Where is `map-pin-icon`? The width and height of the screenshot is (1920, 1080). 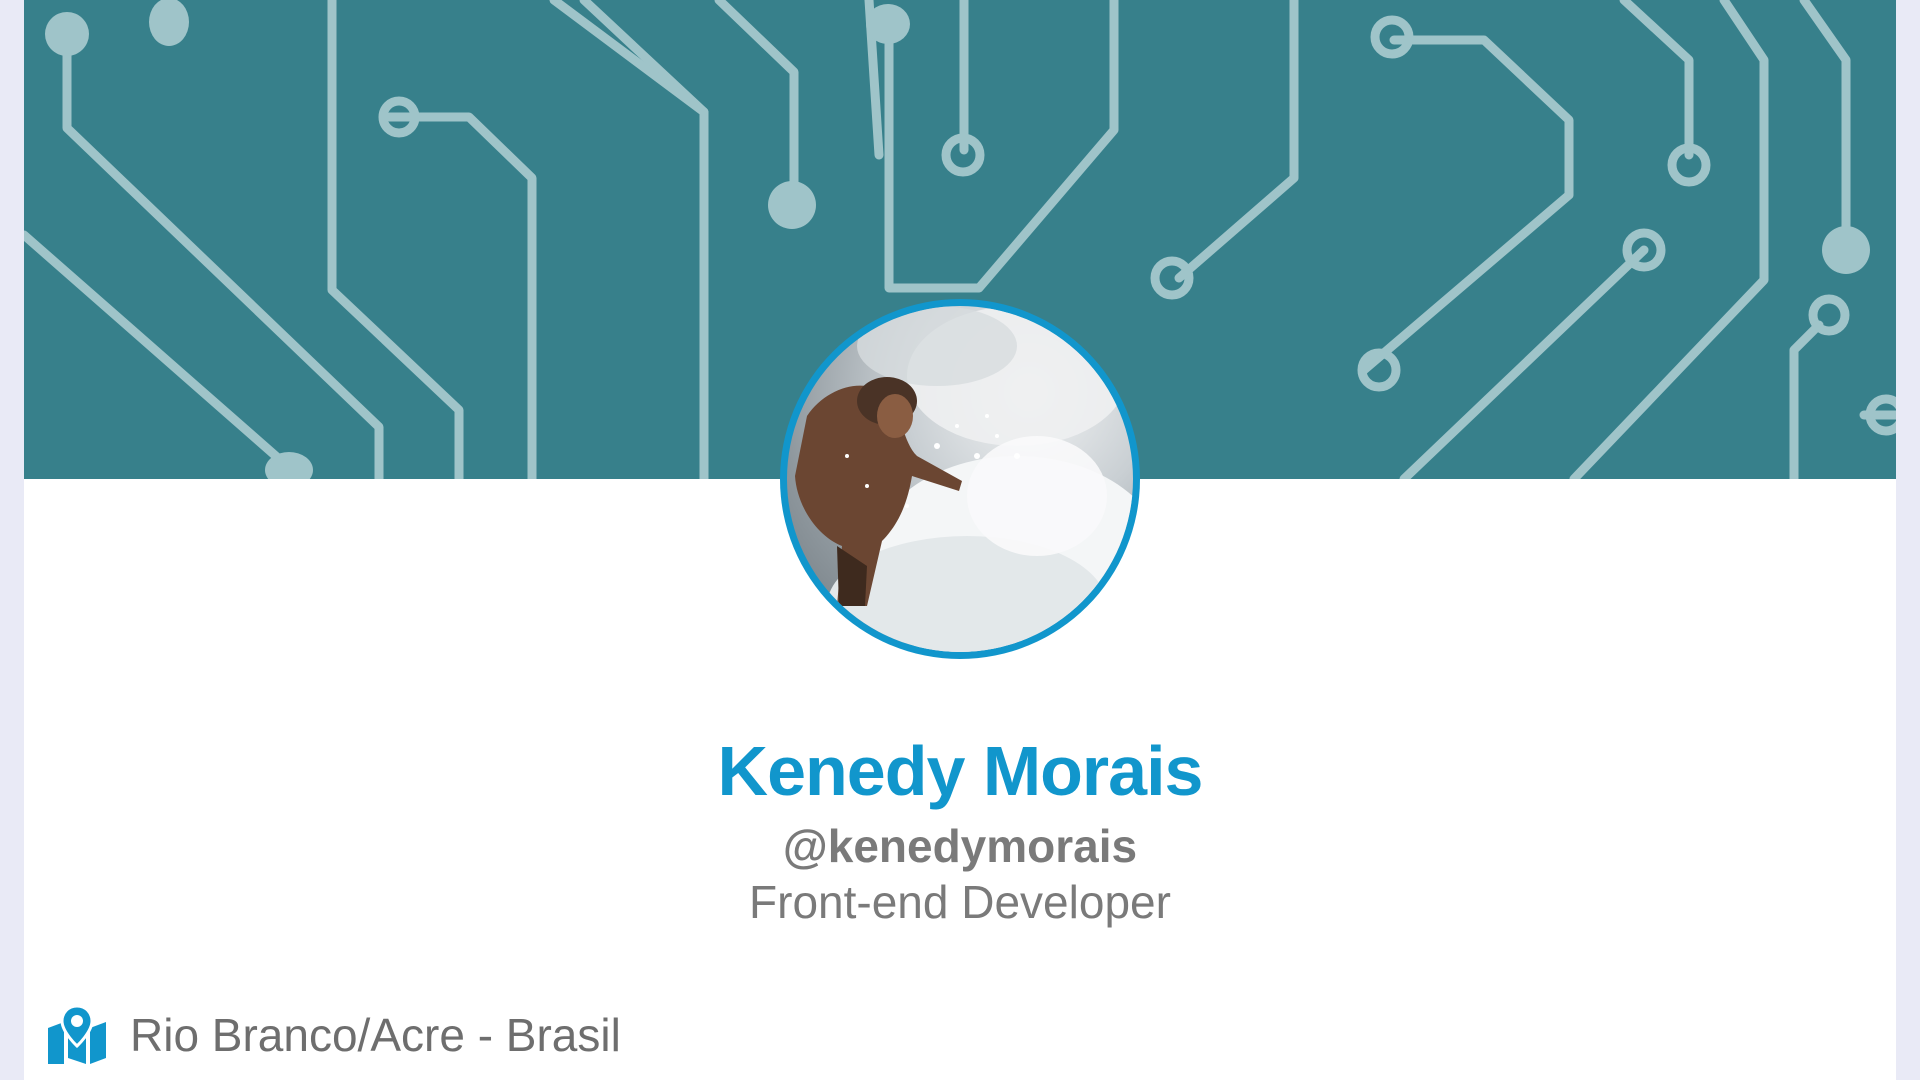
map-pin-icon is located at coordinates (77, 1034).